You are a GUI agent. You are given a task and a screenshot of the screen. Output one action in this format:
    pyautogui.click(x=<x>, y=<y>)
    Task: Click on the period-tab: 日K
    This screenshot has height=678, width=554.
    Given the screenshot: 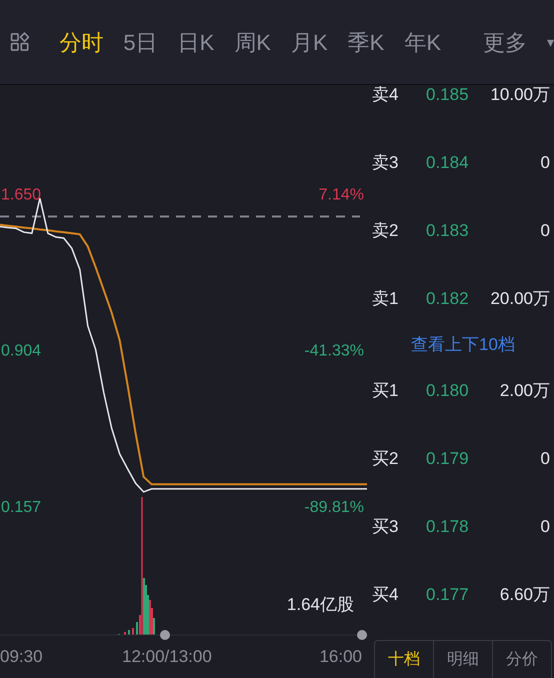 What is the action you would take?
    pyautogui.click(x=196, y=42)
    